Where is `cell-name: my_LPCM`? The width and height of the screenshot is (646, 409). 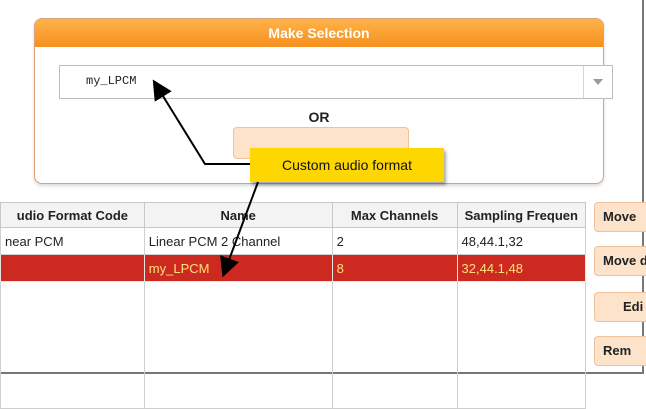
cell-name: my_LPCM is located at coordinates (238, 268).